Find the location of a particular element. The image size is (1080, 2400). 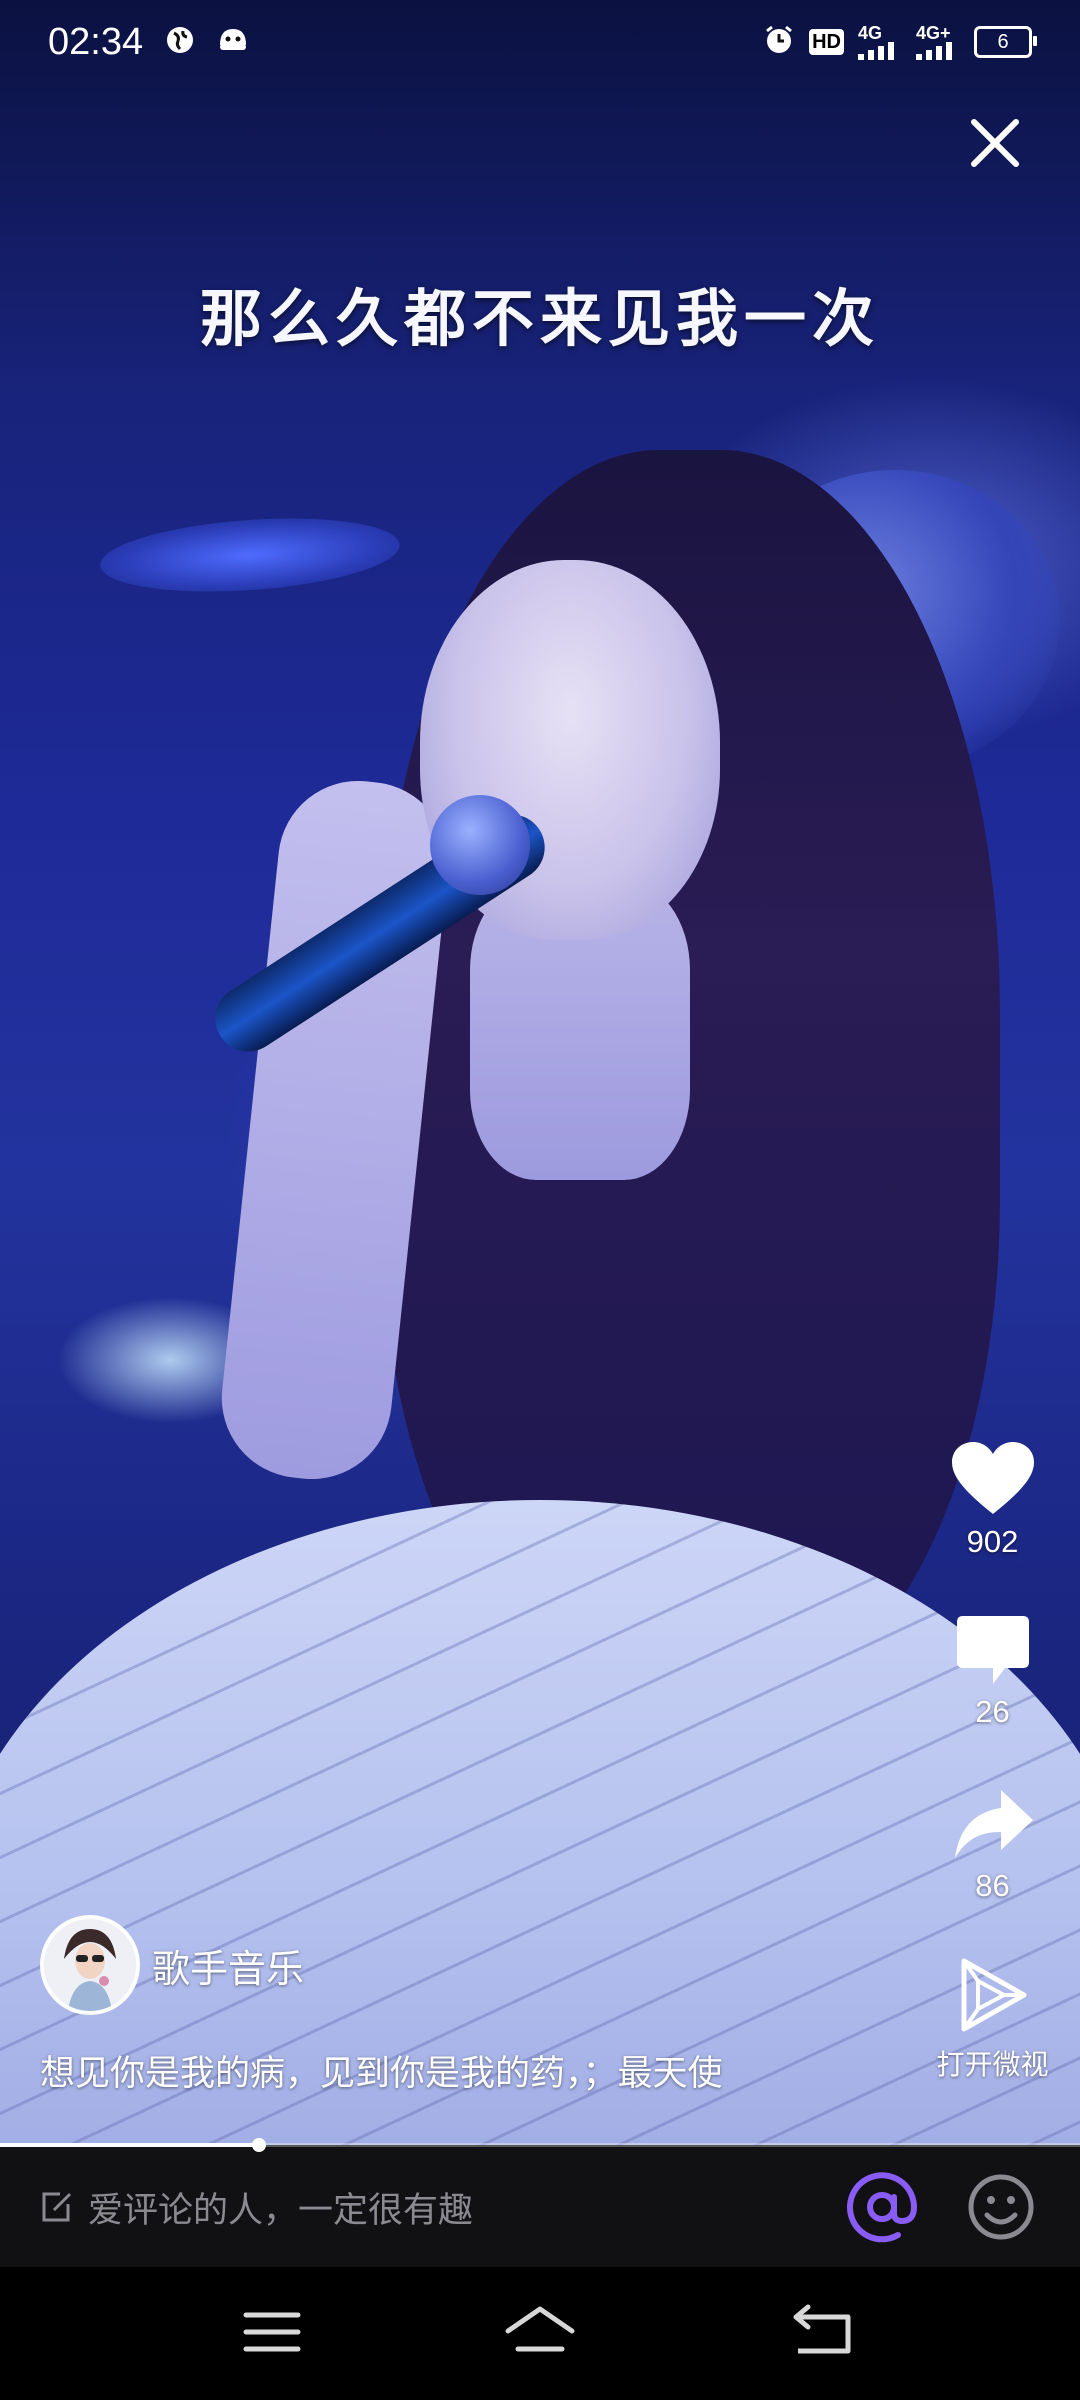

menu-icon is located at coordinates (272, 2332).